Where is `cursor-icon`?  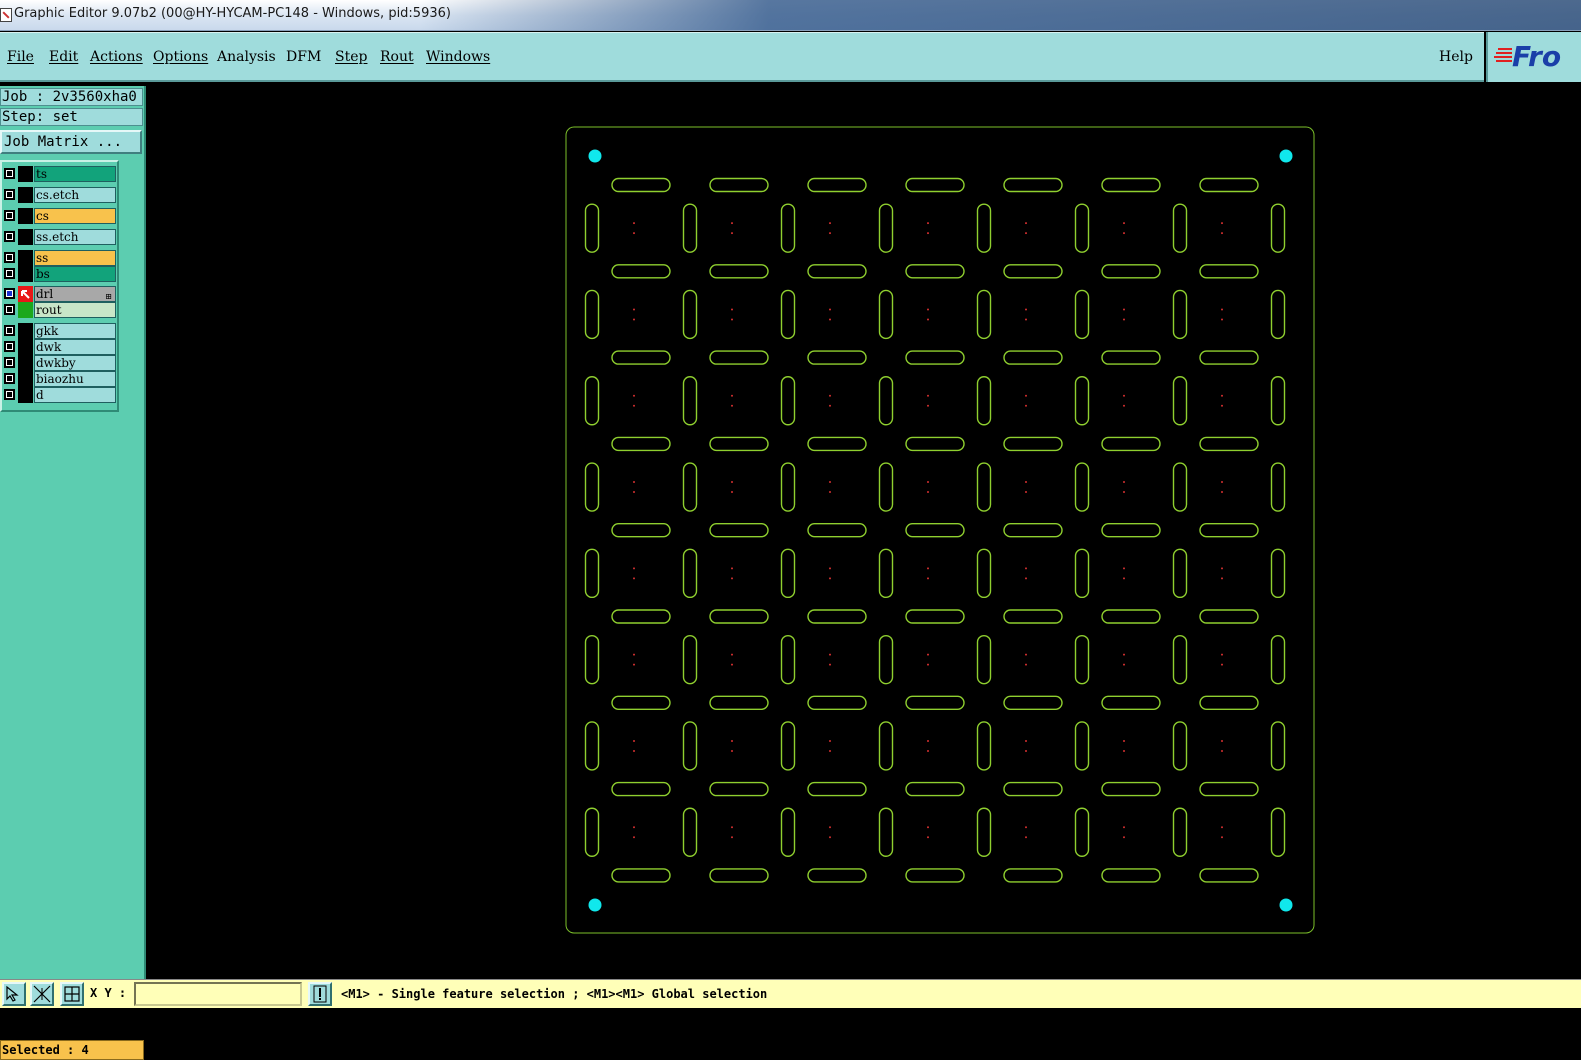 cursor-icon is located at coordinates (14, 994).